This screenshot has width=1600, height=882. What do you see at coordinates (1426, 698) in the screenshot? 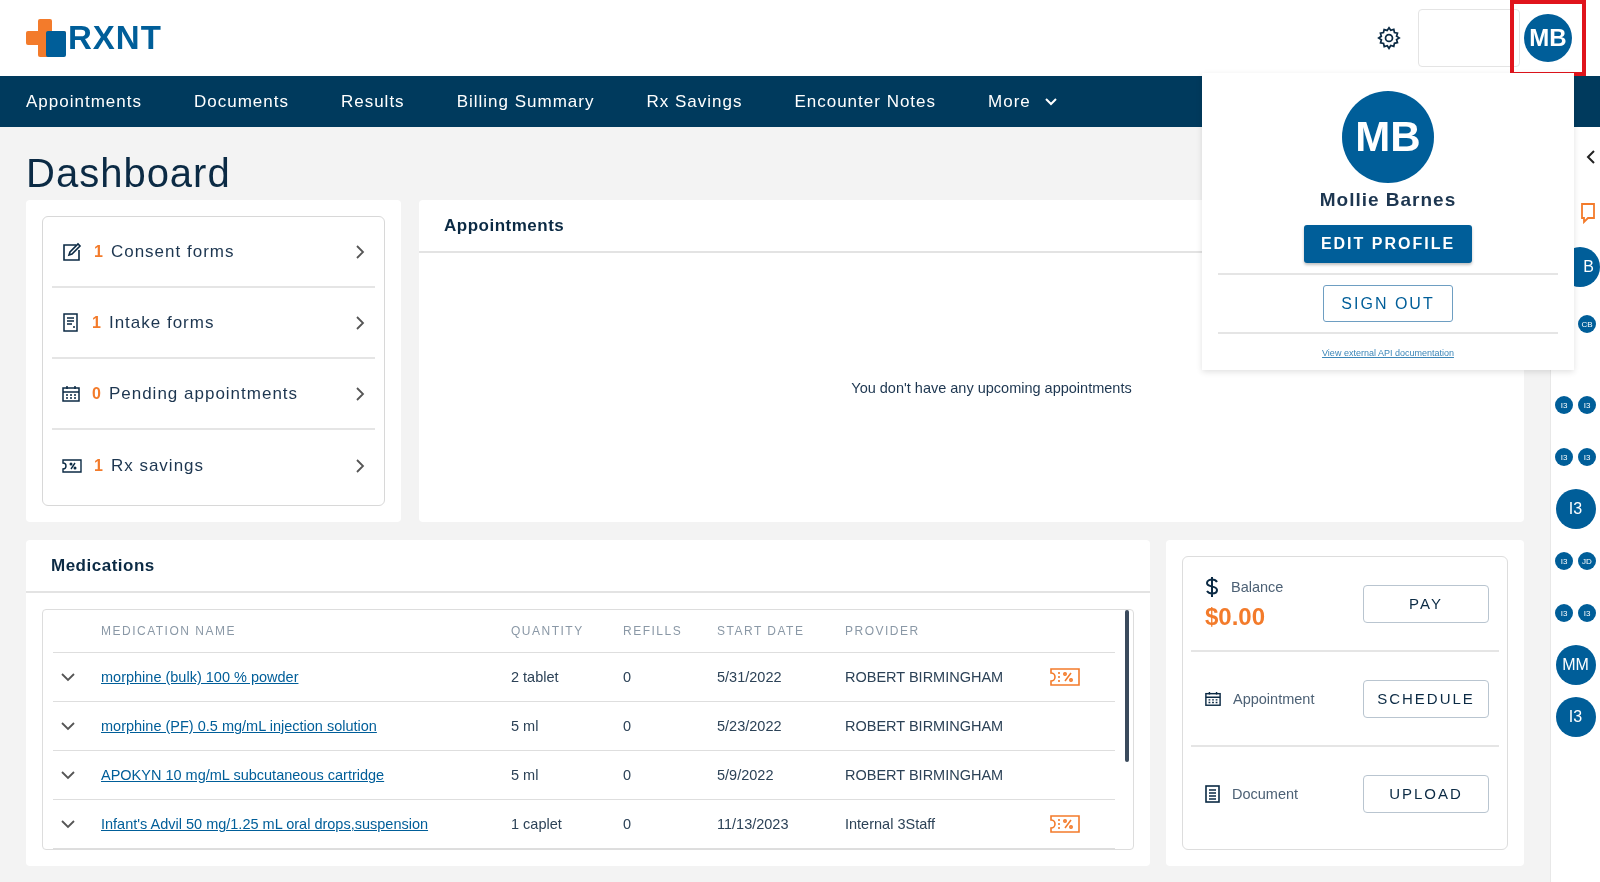
I see `action-button: SCHEDULE` at bounding box center [1426, 698].